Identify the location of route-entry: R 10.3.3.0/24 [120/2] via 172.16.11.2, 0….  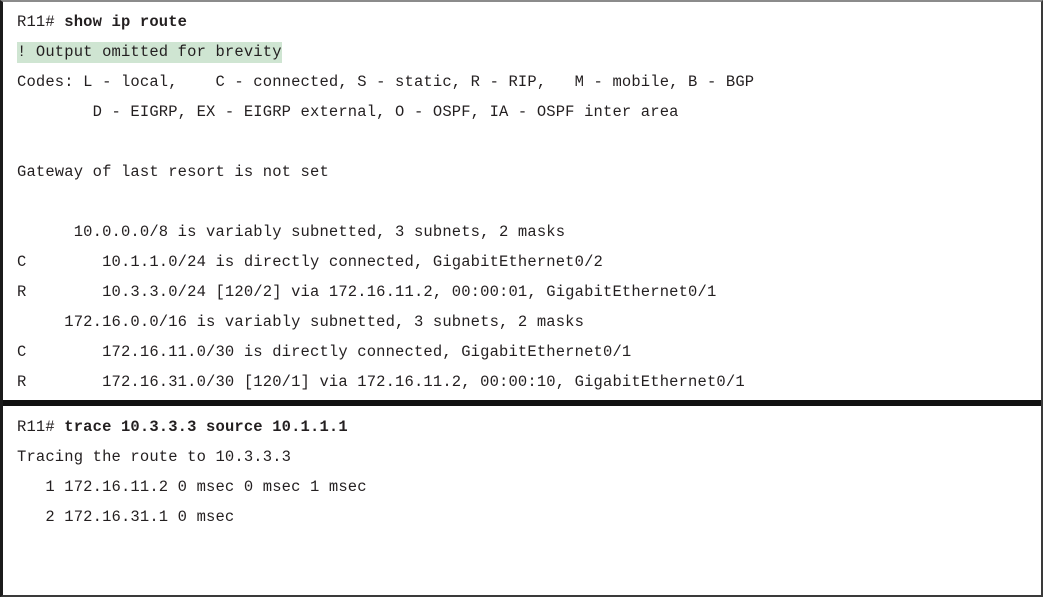
(367, 292).